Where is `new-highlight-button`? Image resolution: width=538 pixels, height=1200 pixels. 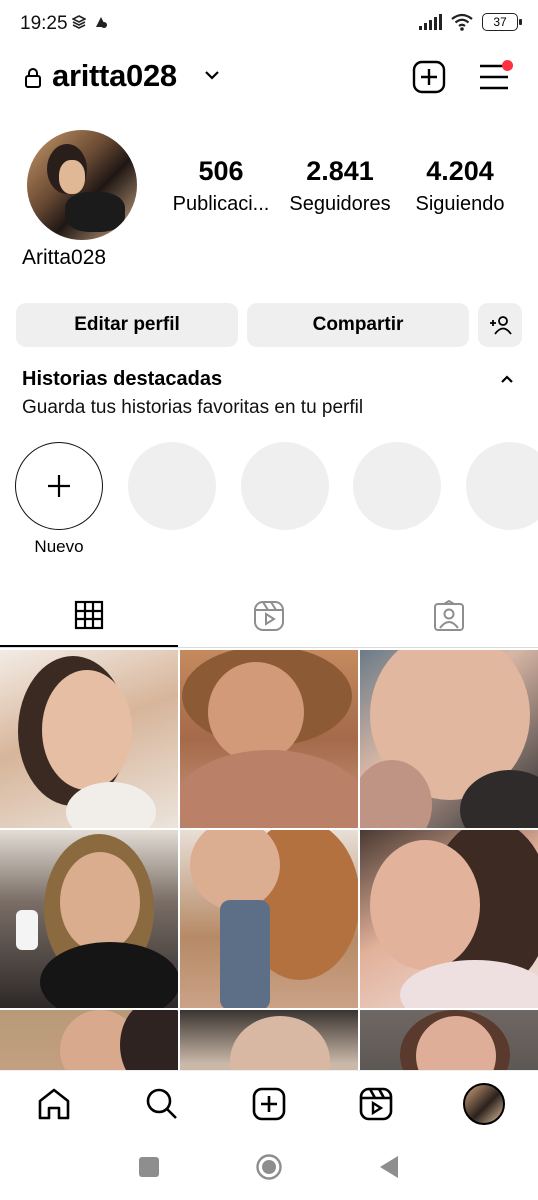 new-highlight-button is located at coordinates (59, 486).